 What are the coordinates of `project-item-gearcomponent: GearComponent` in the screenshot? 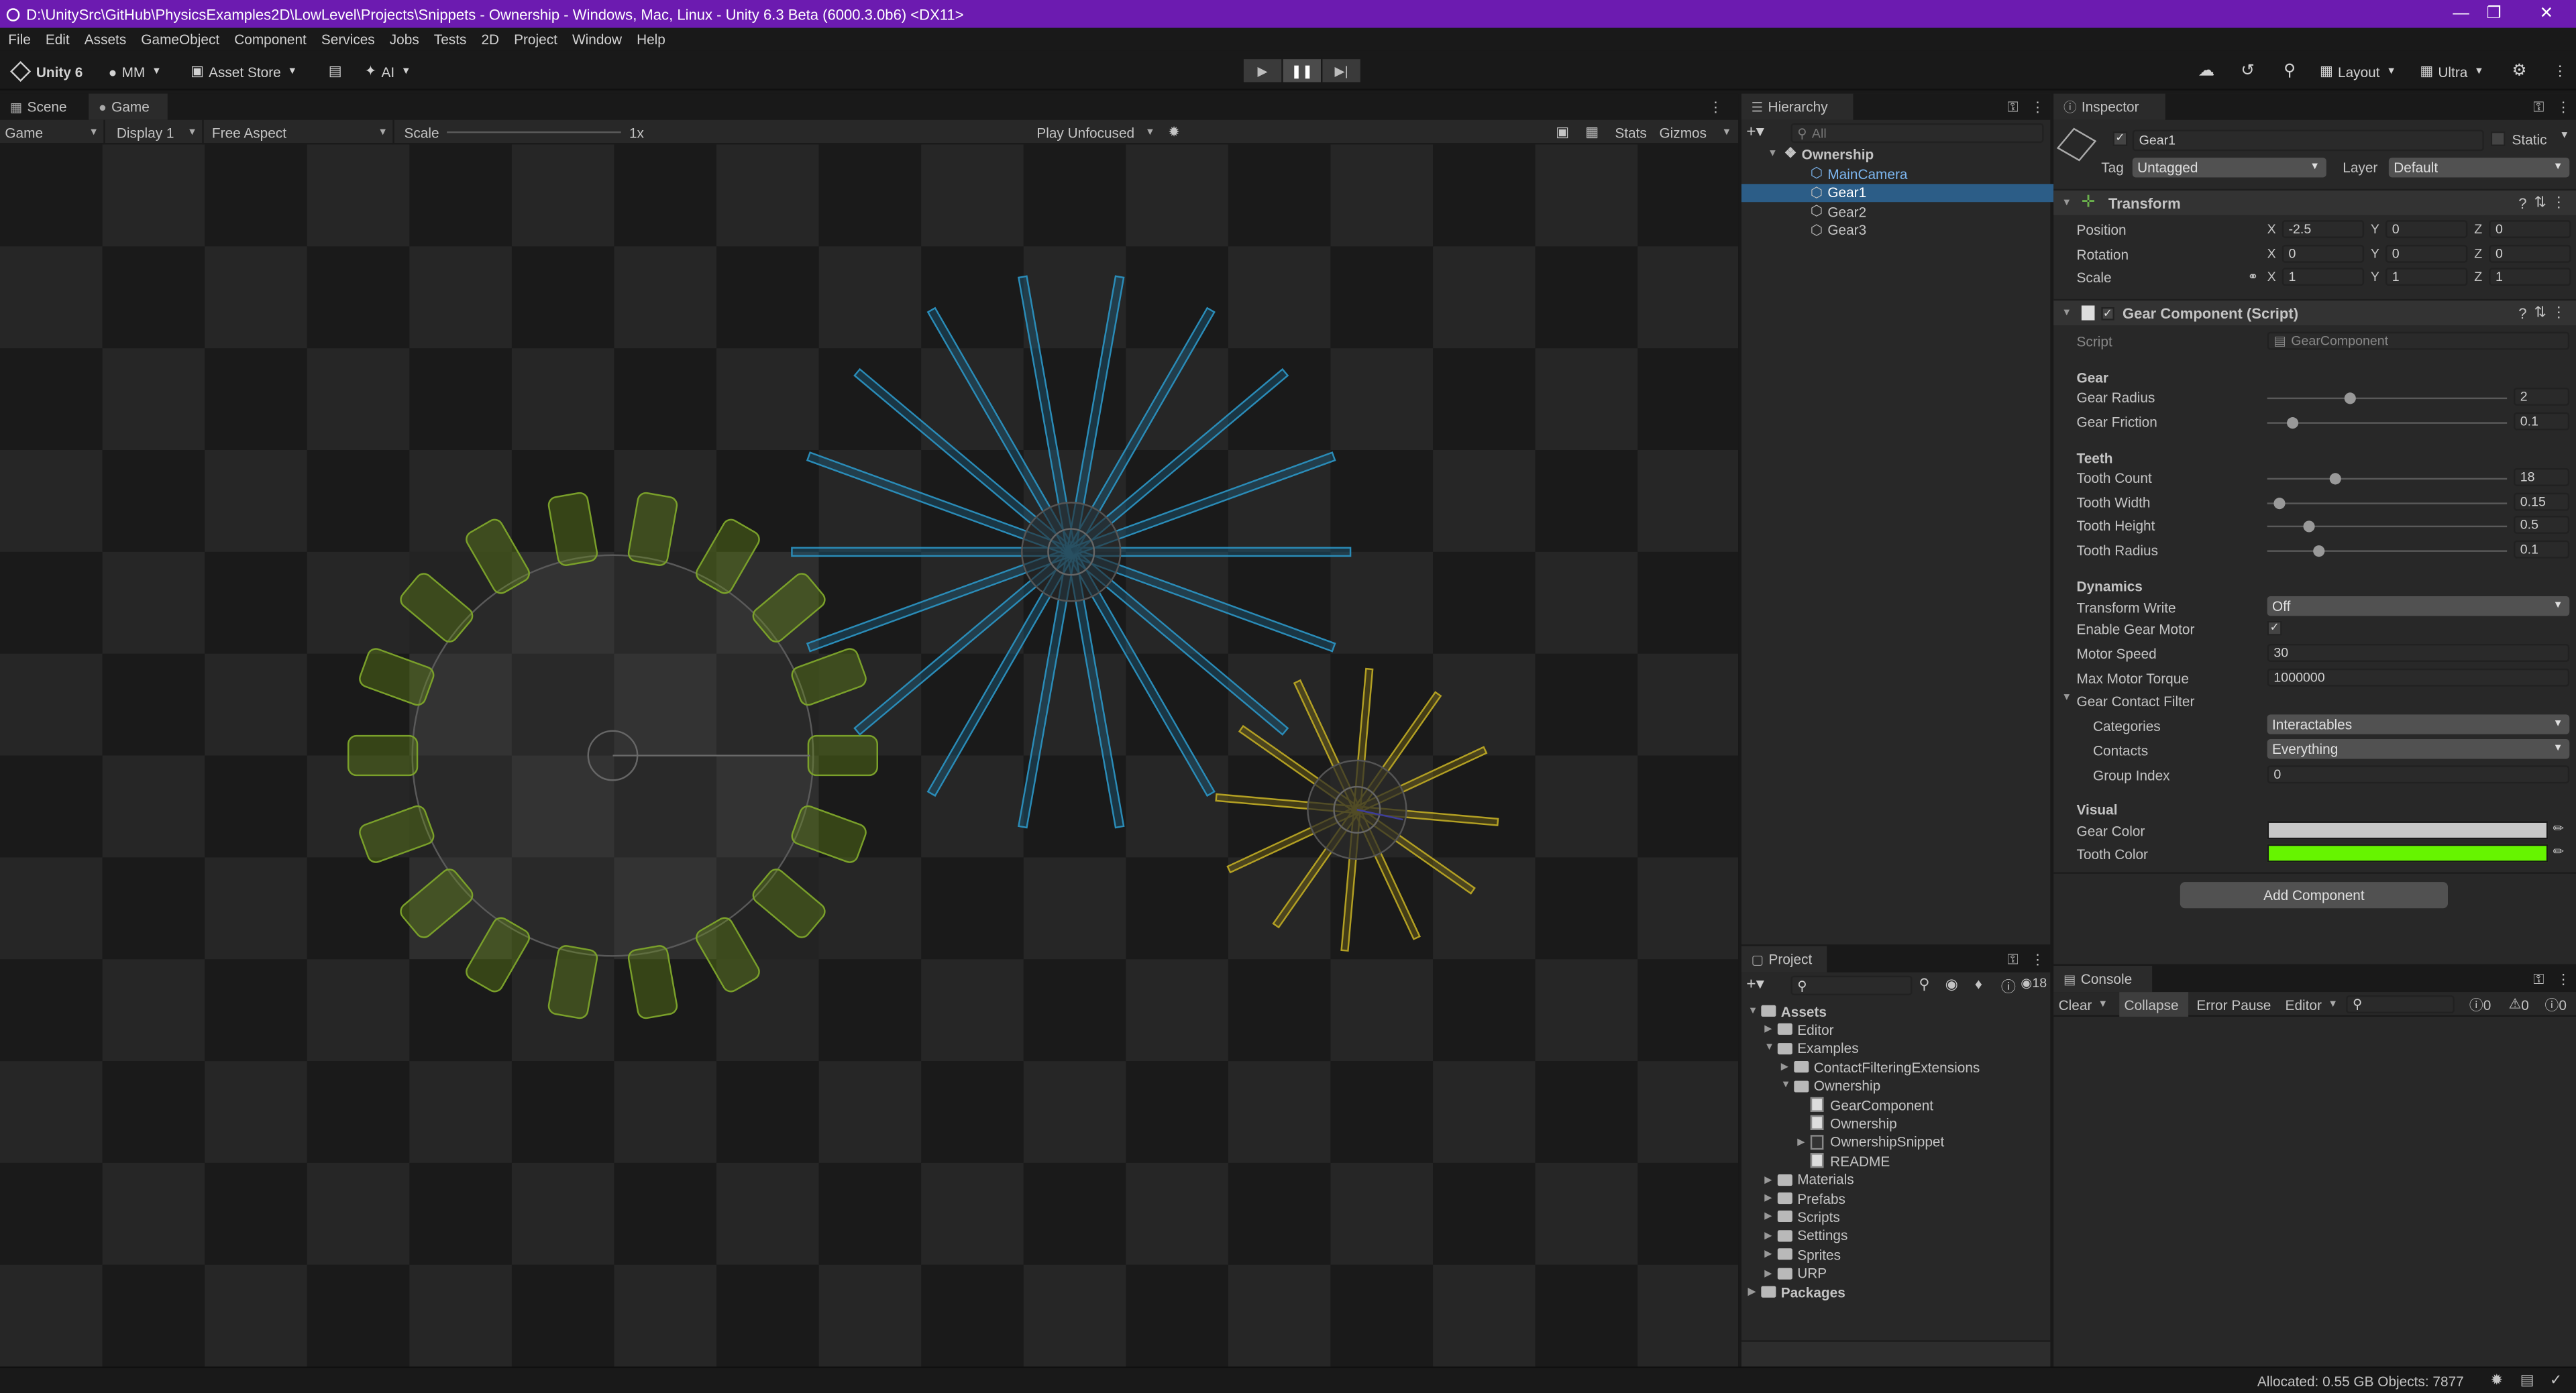 It's located at (1865, 1104).